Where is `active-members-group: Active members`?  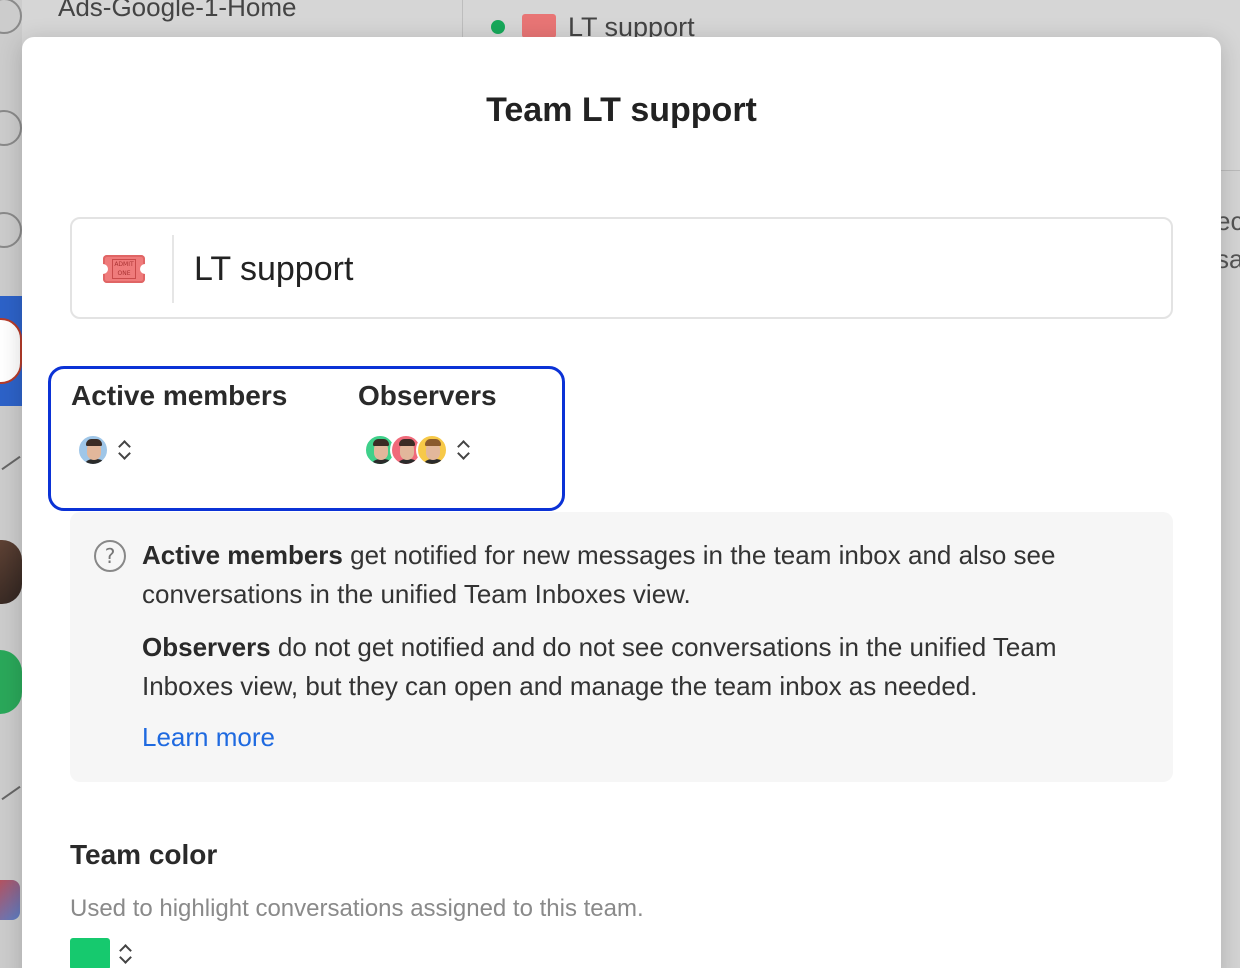
active-members-group: Active members is located at coordinates (179, 423).